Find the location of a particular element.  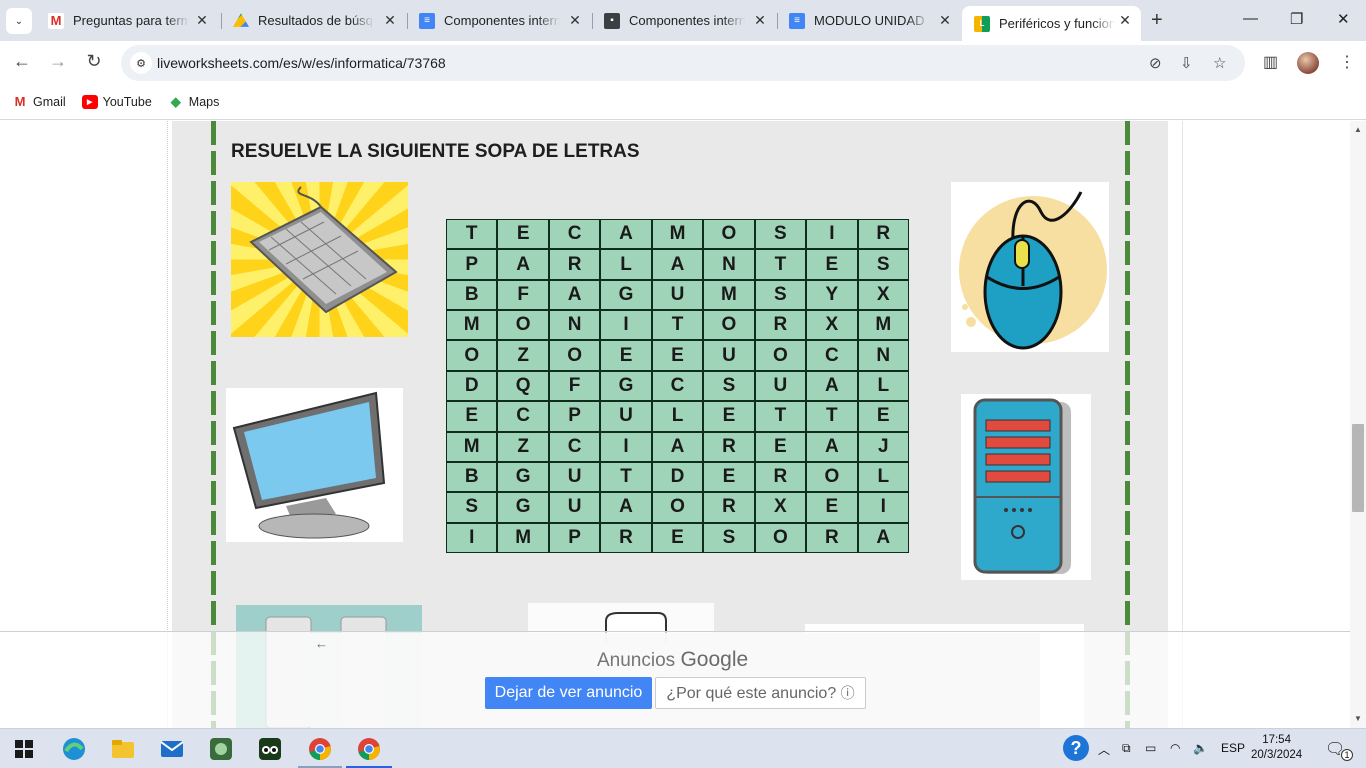

window-close-button: ✕ is located at coordinates (1343, 19).